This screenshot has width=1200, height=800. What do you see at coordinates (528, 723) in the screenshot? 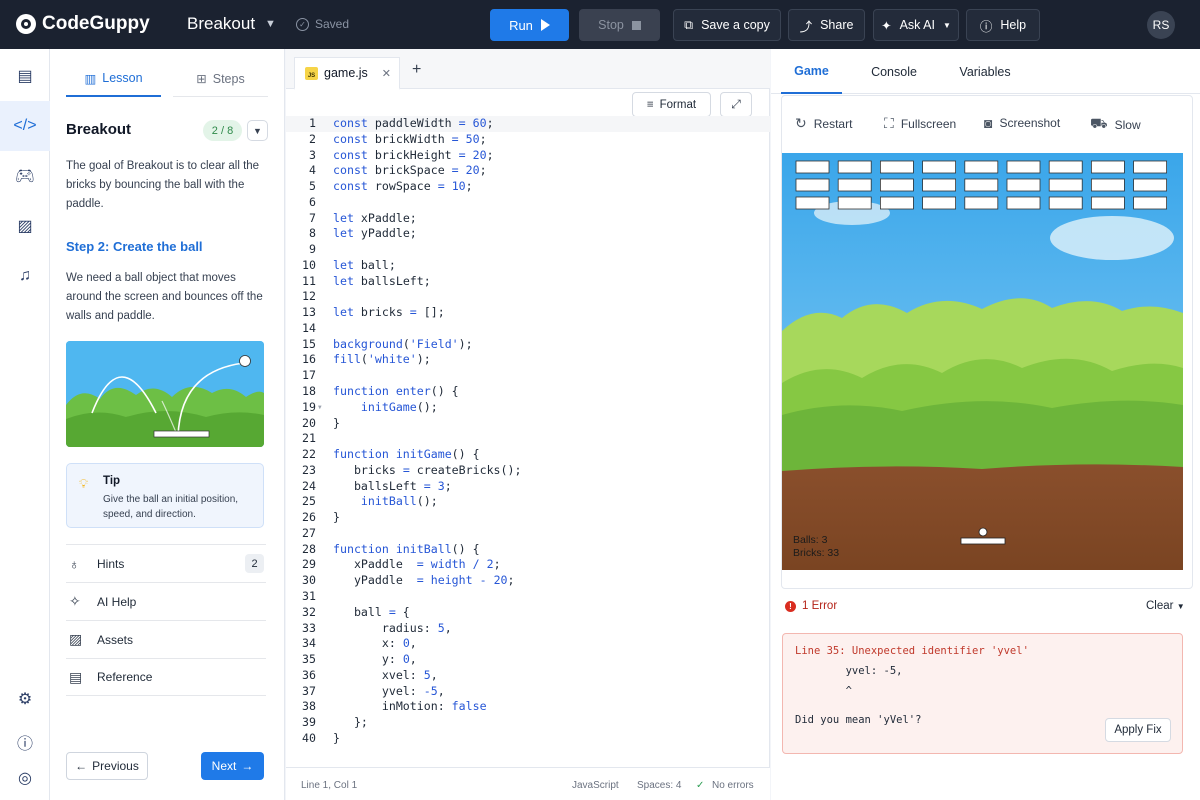
I see `code-line: 39 };` at bounding box center [528, 723].